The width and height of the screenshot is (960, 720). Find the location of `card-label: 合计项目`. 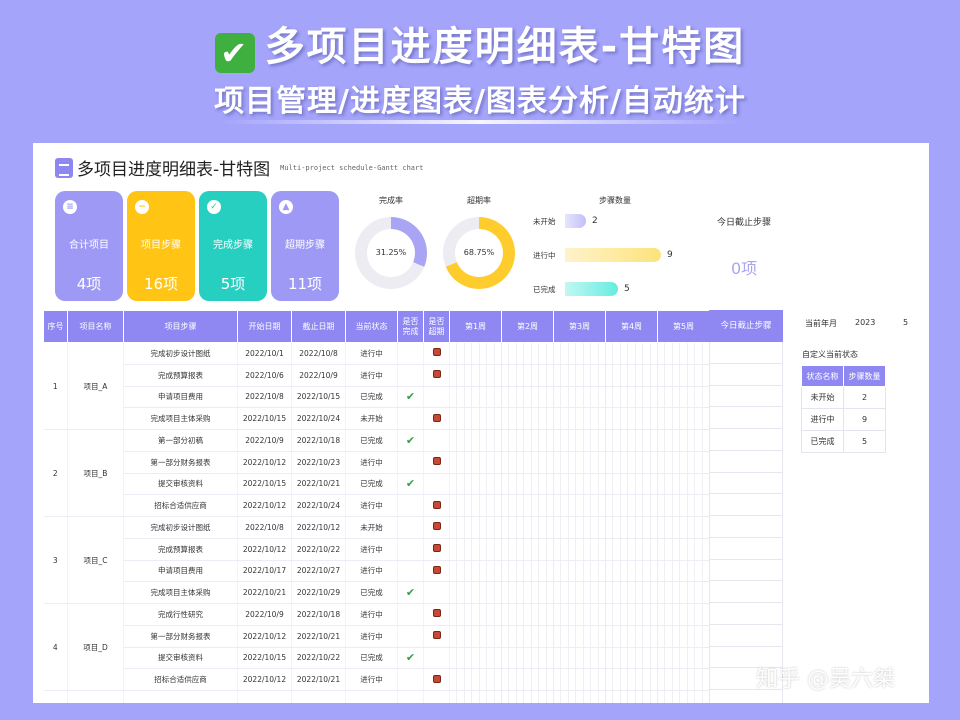

card-label: 合计项目 is located at coordinates (89, 245).